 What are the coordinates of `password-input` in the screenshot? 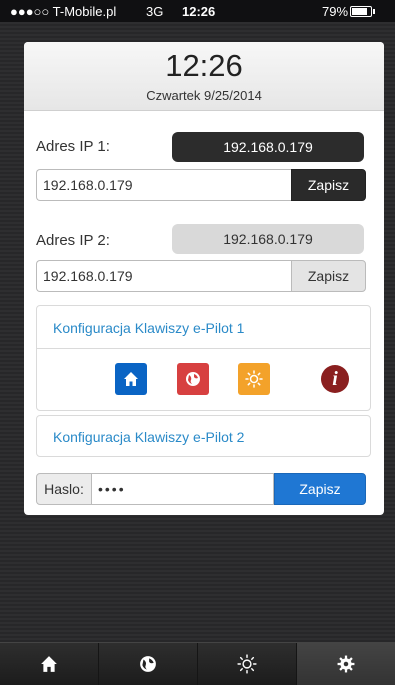 It's located at (183, 489).